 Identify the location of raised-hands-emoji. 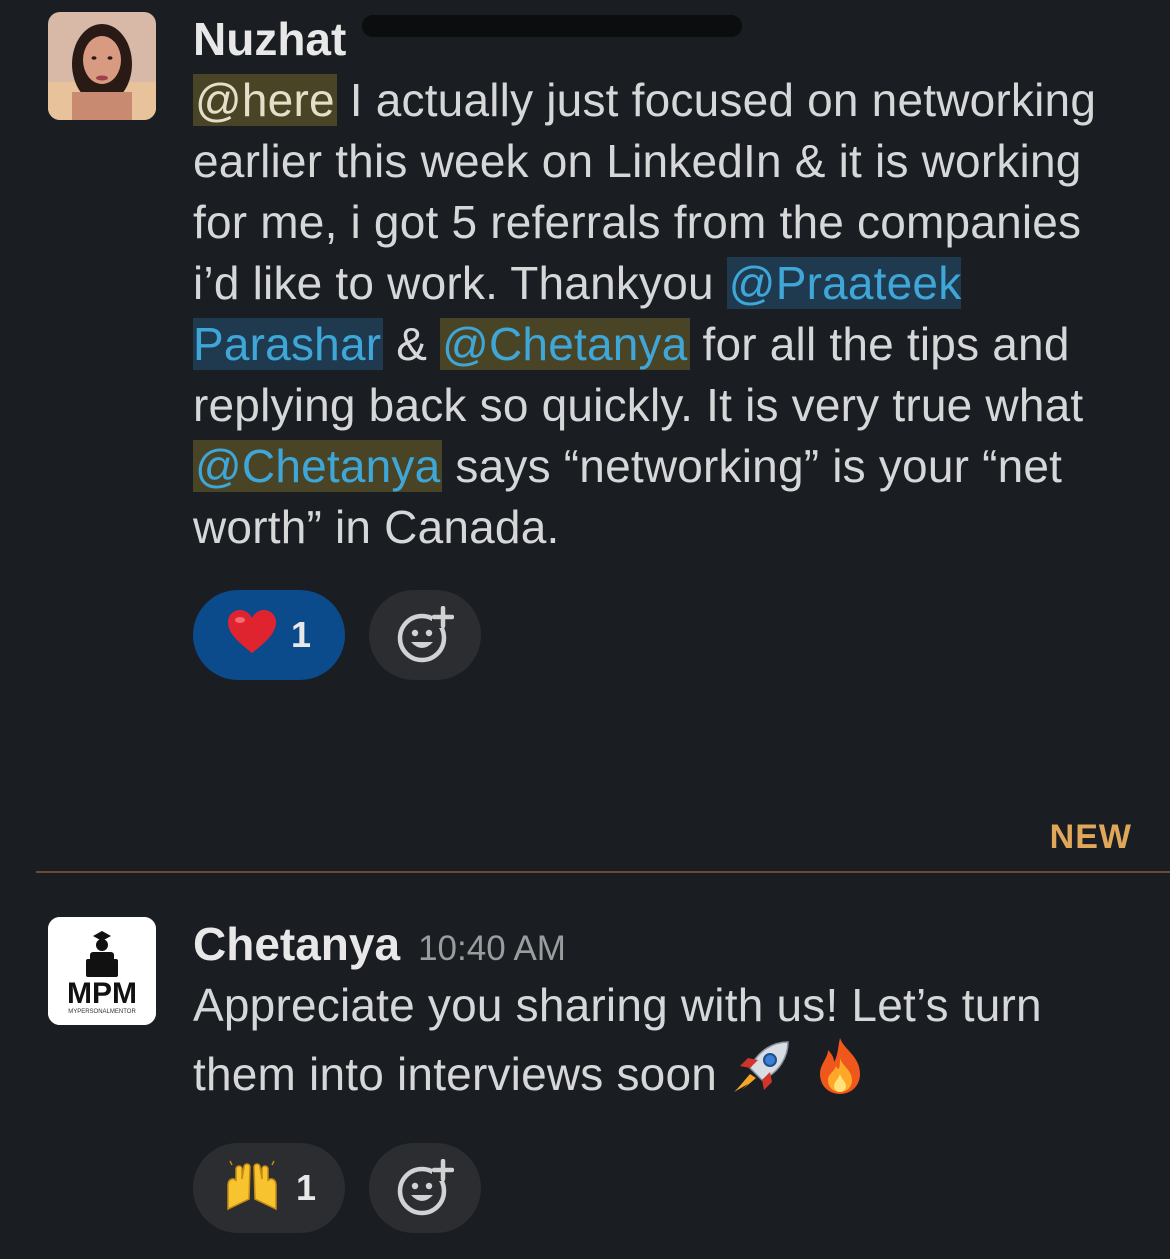
(252, 1188).